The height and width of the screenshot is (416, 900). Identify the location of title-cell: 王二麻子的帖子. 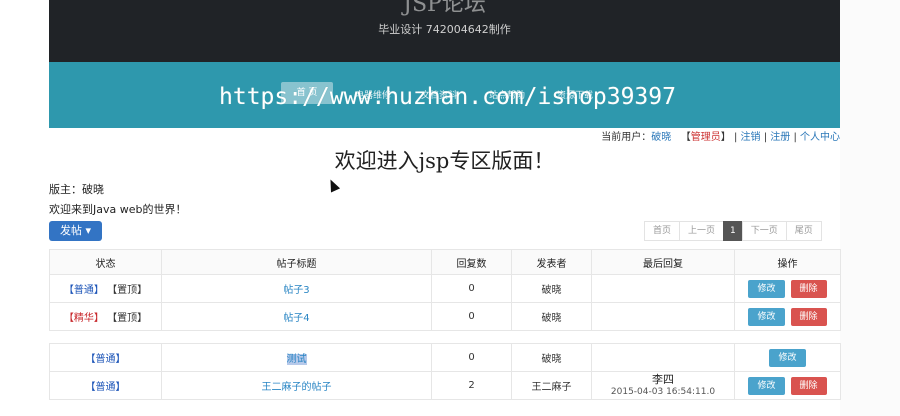
(296, 385).